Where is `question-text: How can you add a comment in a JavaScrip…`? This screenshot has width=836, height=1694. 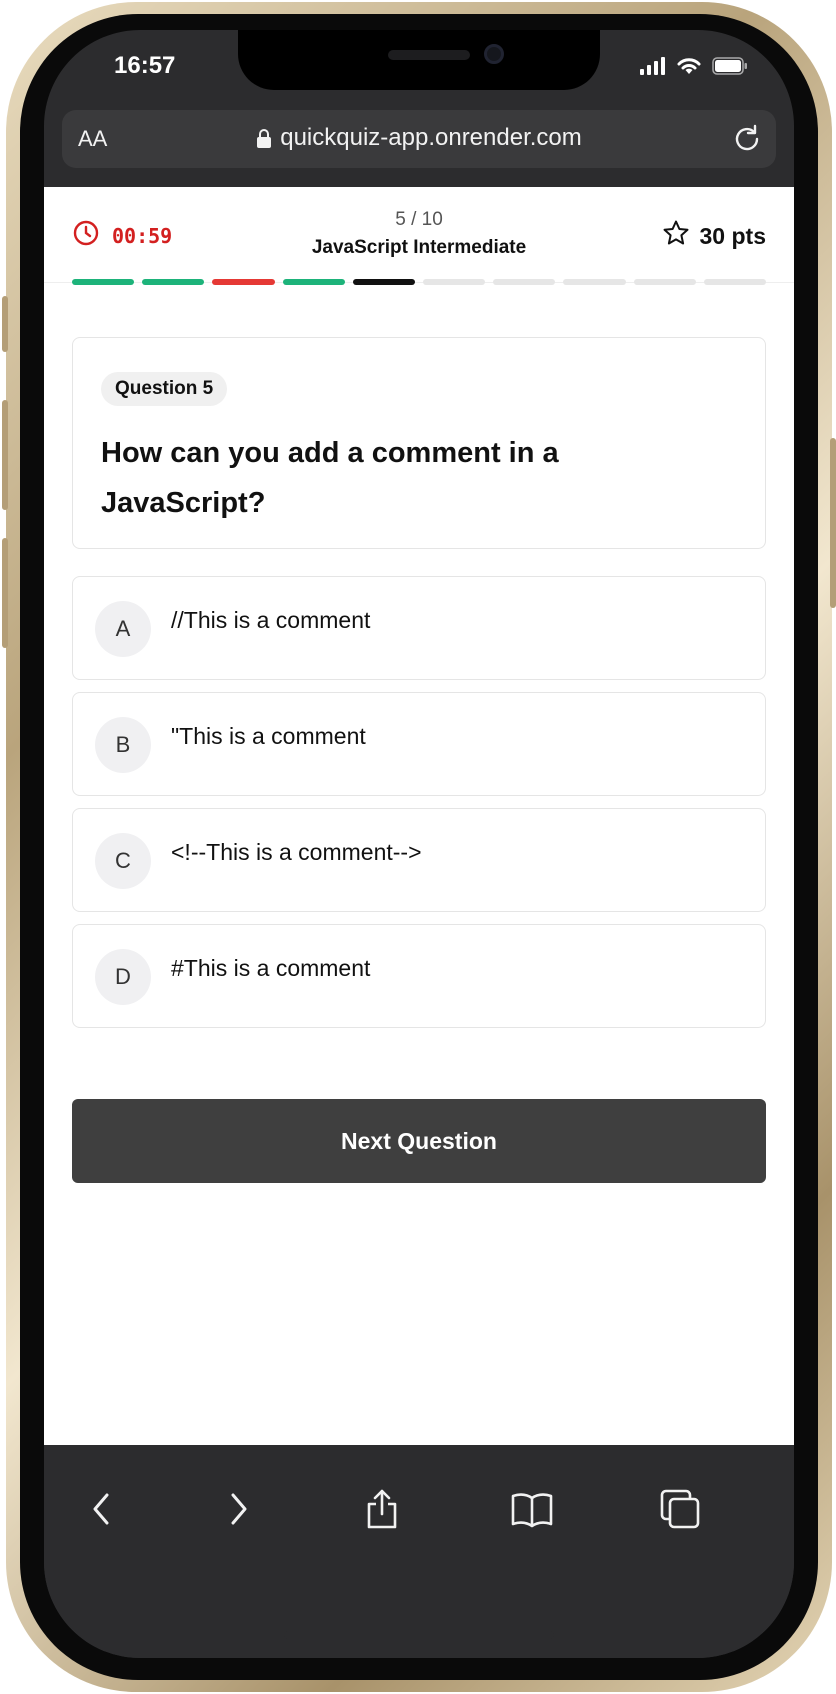
question-text: How can you add a comment in a JavaScrip… is located at coordinates (330, 478).